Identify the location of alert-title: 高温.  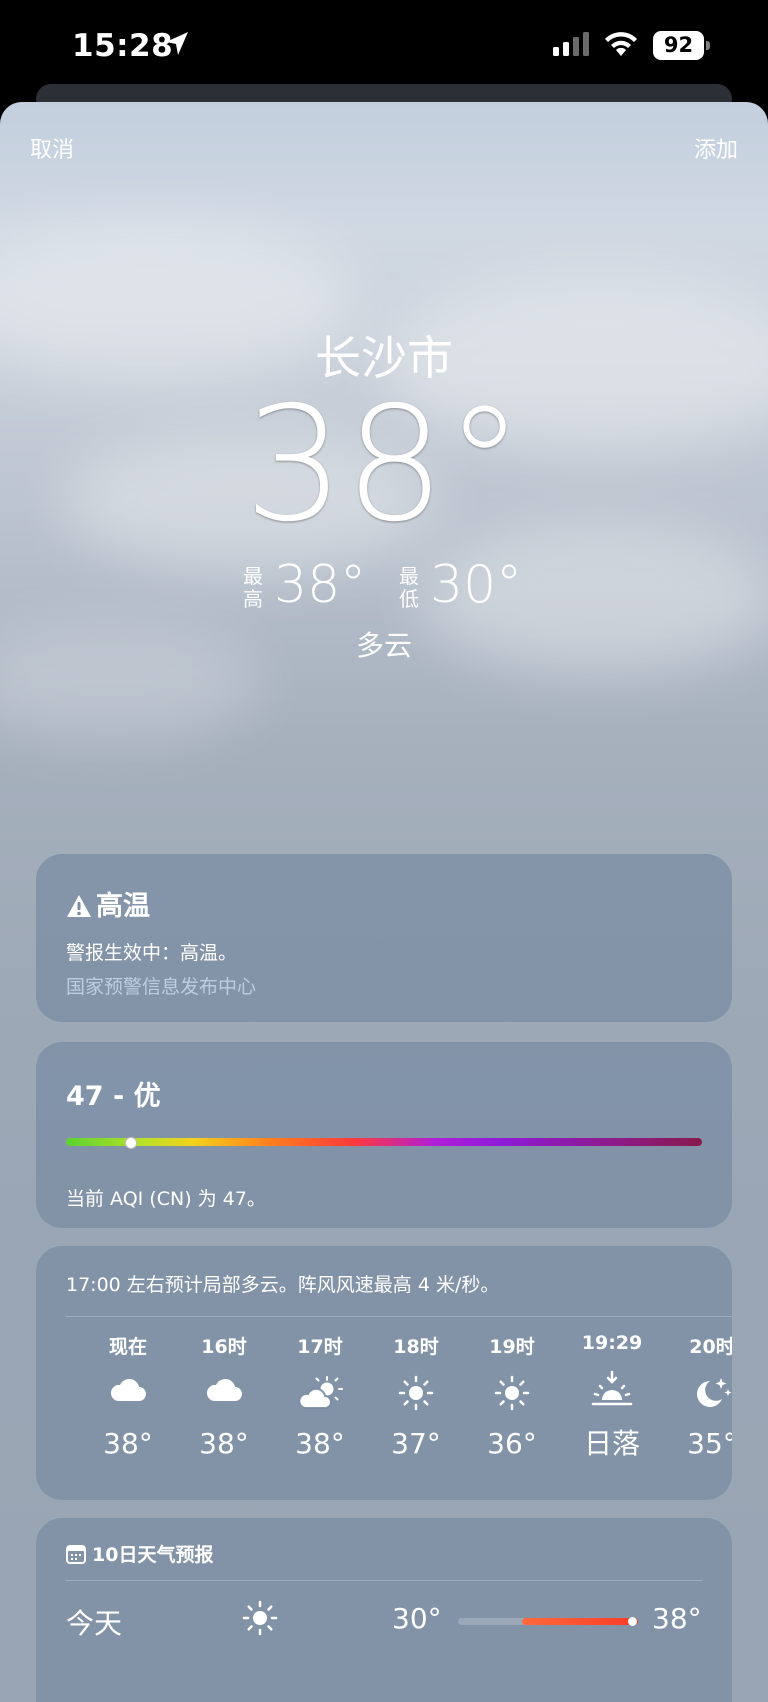
(108, 903).